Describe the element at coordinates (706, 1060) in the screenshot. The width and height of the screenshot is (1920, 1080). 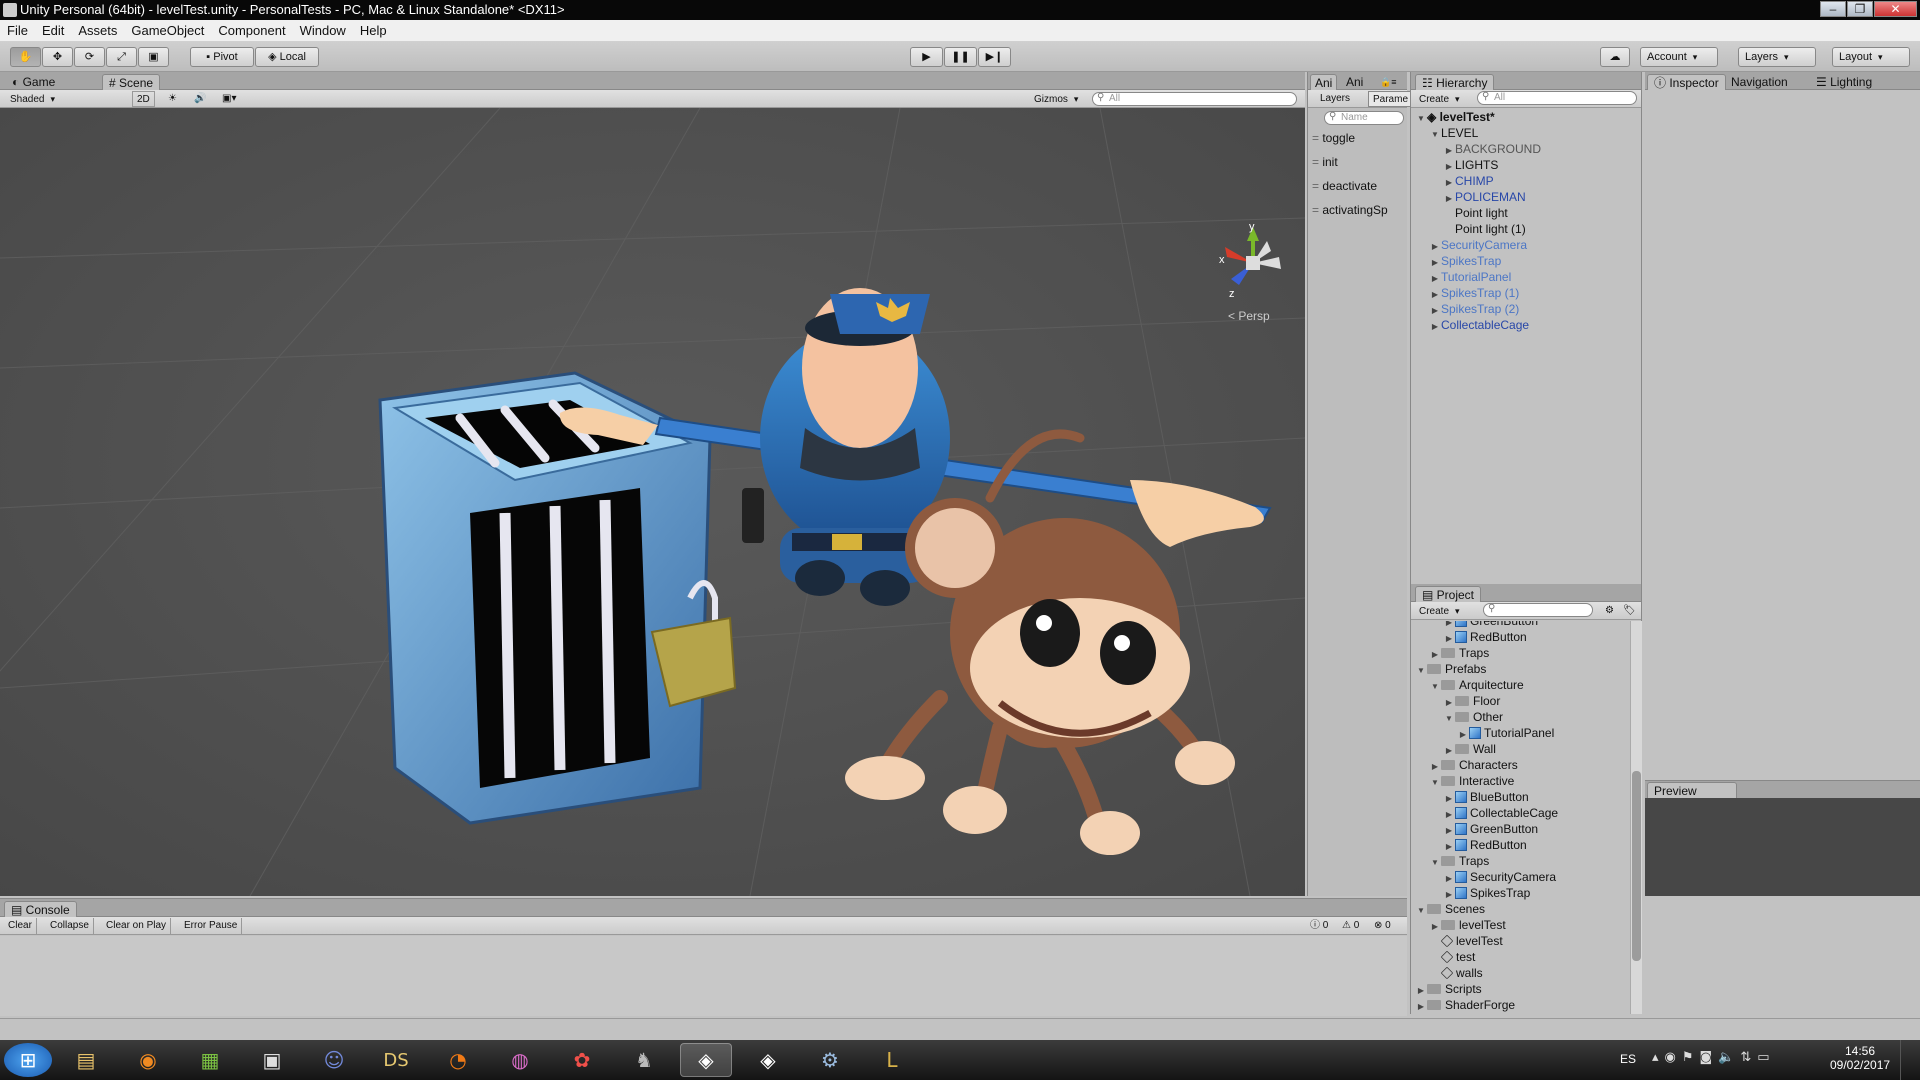
I see `unity-active-icon: ◈` at that location.